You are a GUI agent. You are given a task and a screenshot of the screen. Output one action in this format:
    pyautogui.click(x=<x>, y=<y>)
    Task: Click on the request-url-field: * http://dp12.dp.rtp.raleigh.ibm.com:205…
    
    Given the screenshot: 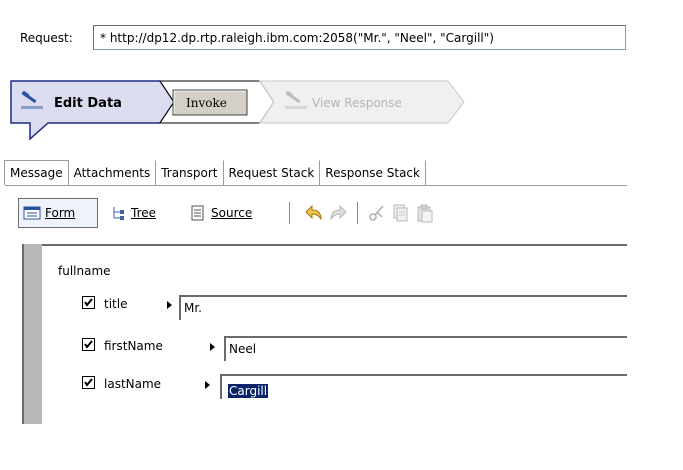 What is the action you would take?
    pyautogui.click(x=359, y=37)
    